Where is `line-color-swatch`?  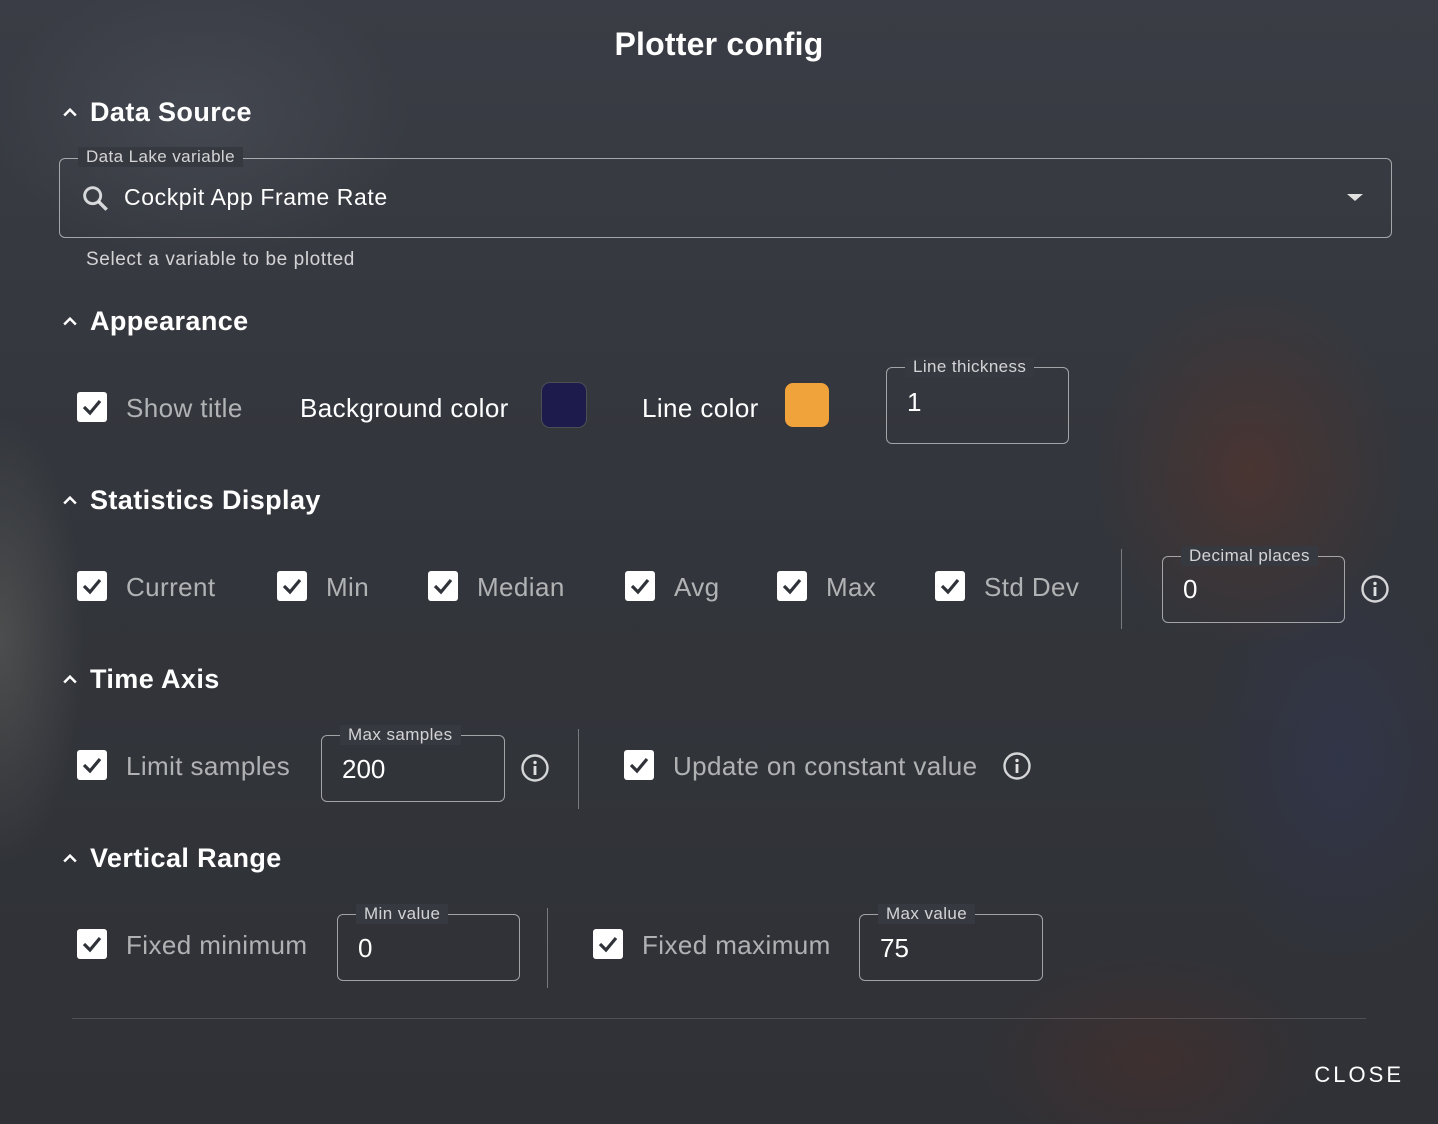 line-color-swatch is located at coordinates (807, 405).